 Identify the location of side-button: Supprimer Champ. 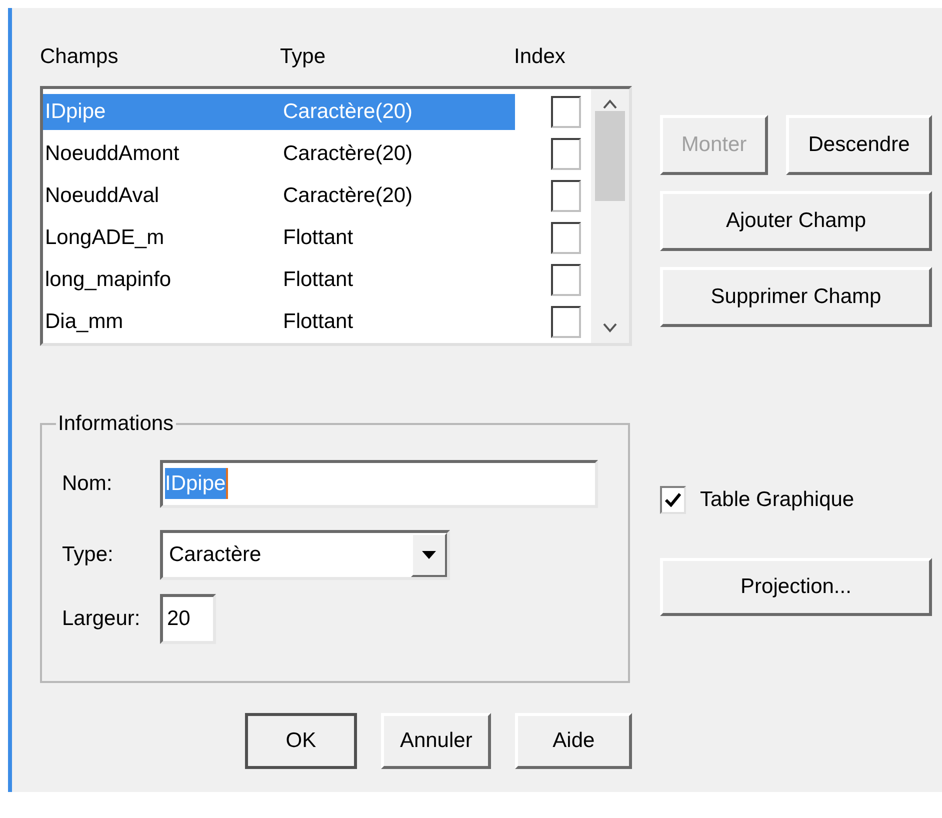
(796, 297).